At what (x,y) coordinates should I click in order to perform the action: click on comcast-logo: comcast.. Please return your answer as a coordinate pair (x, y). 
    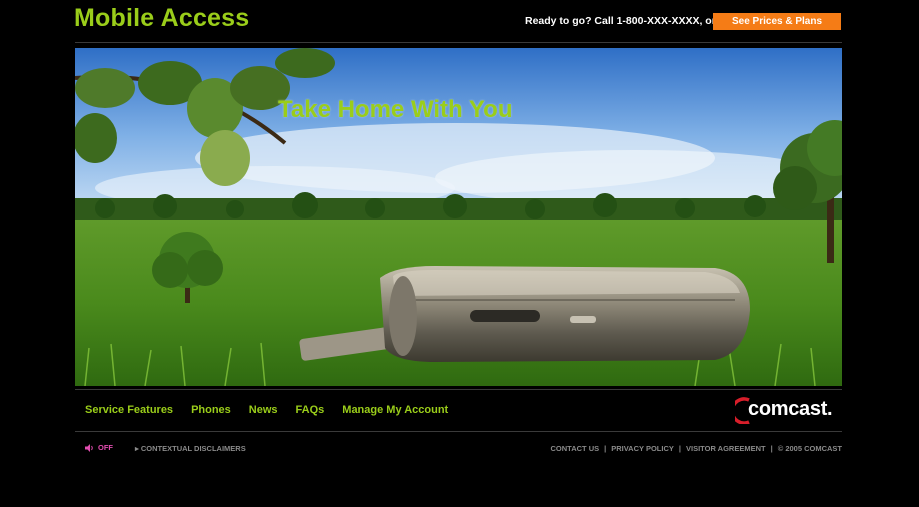
    Looking at the image, I should click on (790, 409).